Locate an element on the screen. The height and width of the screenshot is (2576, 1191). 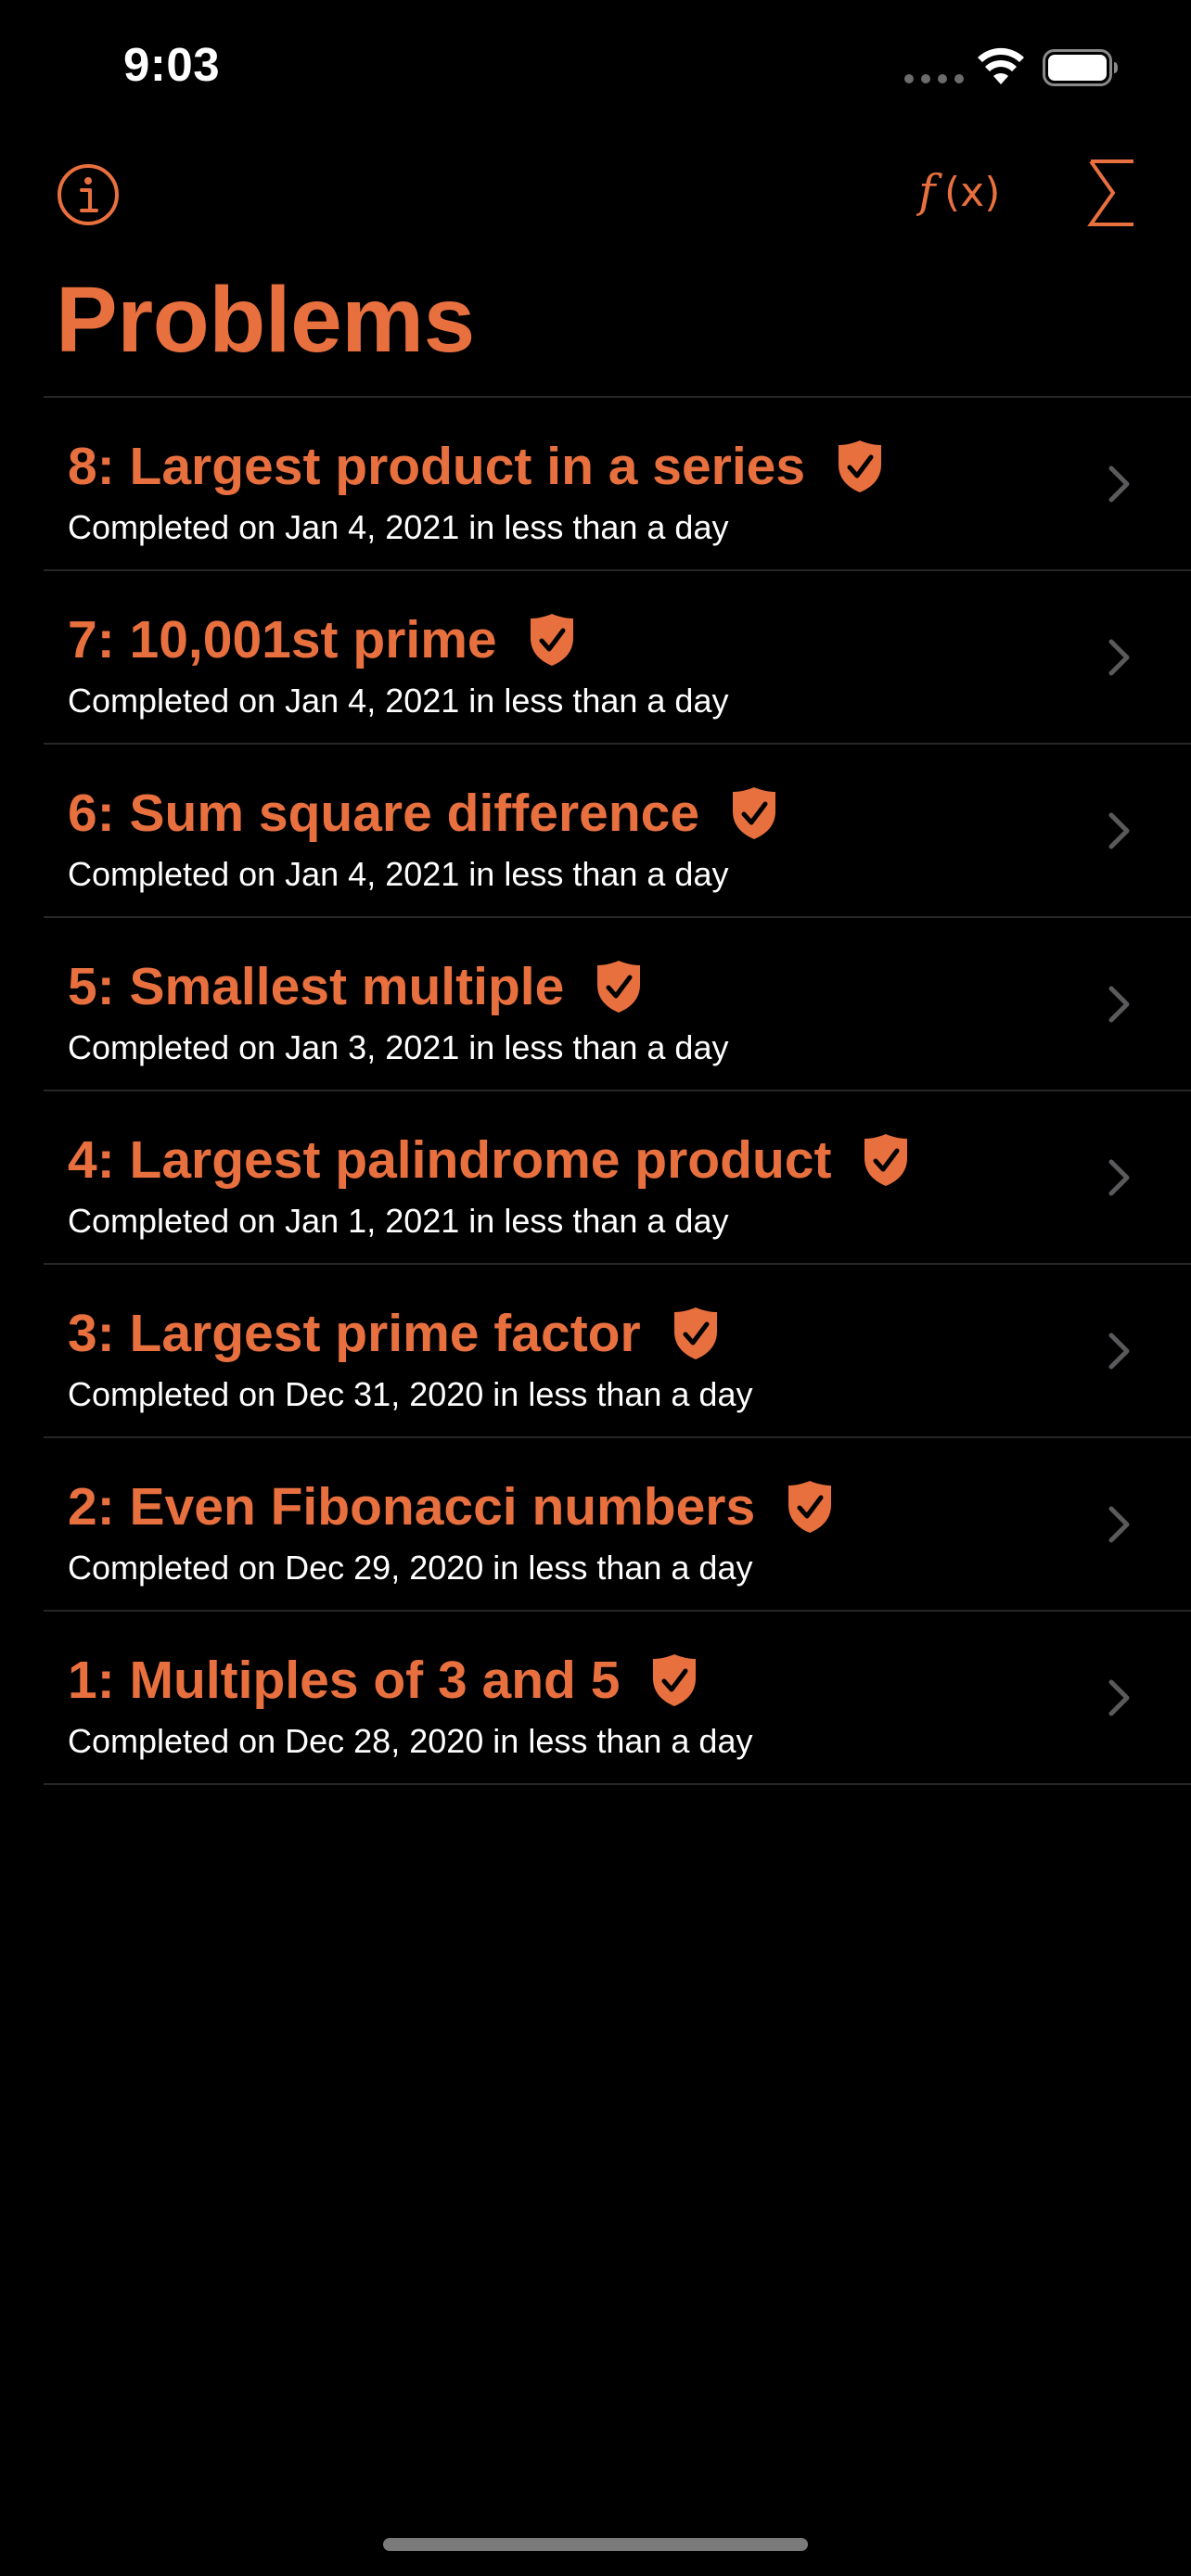
problem-title-line: 6: Sum square difference is located at coordinates (423, 813).